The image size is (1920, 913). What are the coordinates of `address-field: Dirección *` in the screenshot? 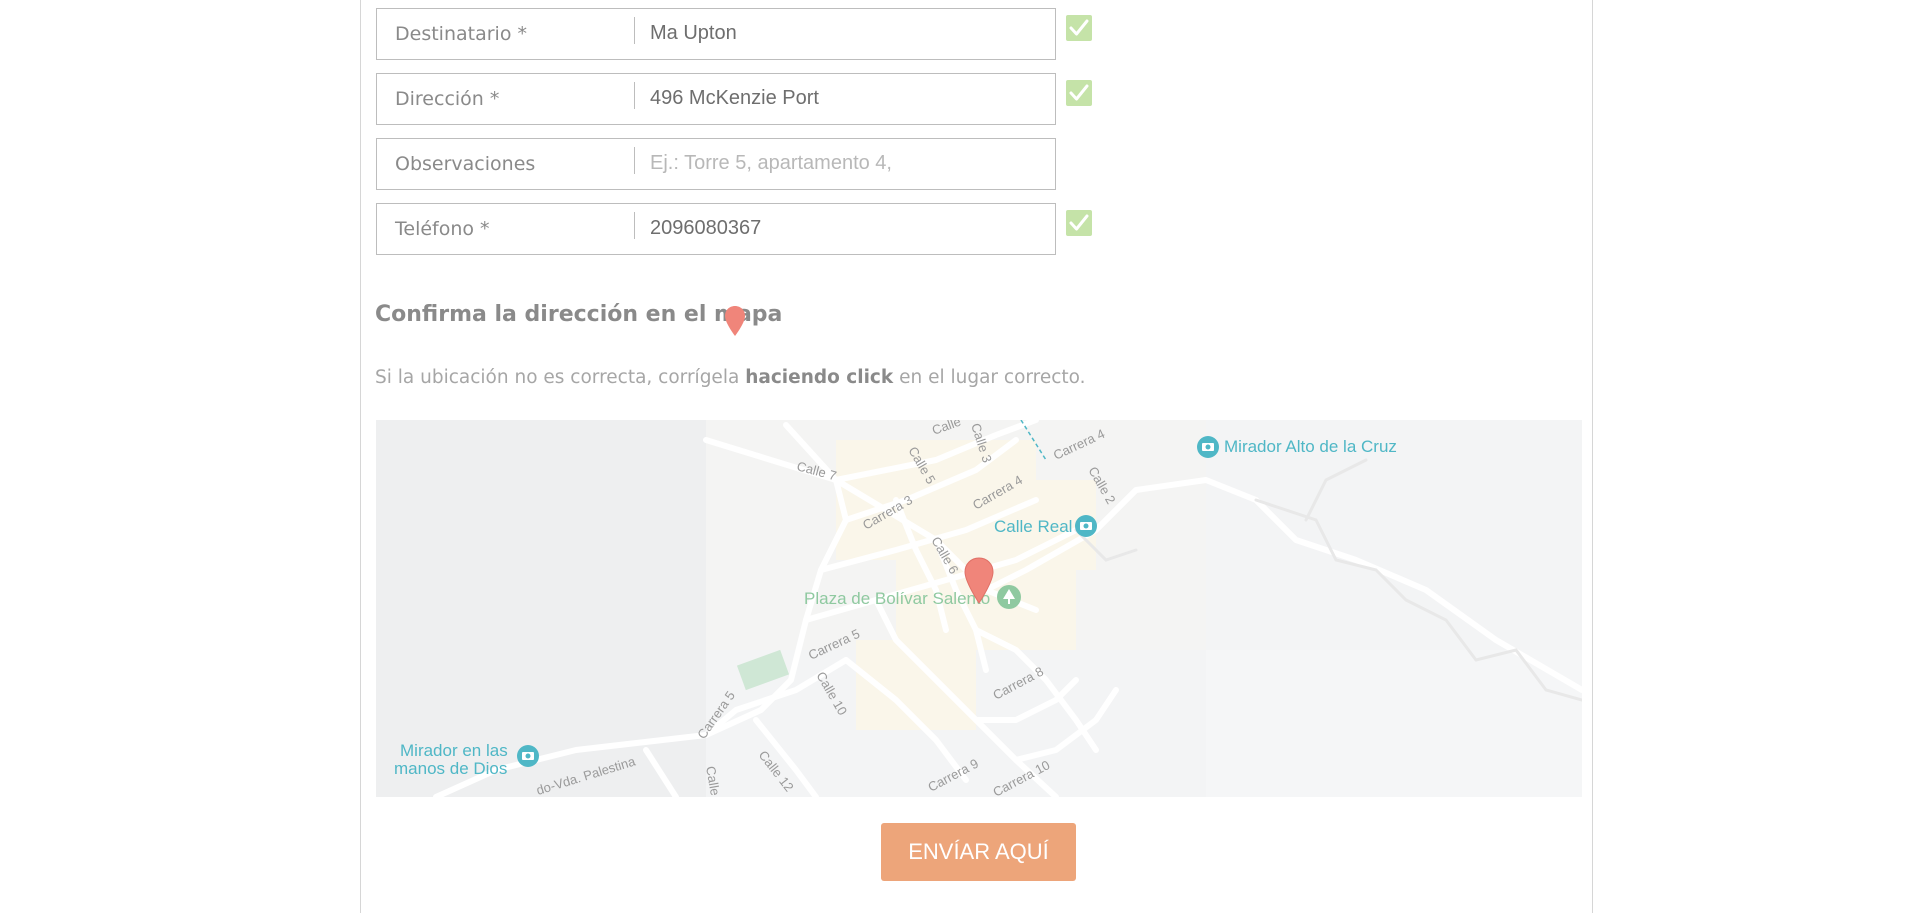 It's located at (716, 99).